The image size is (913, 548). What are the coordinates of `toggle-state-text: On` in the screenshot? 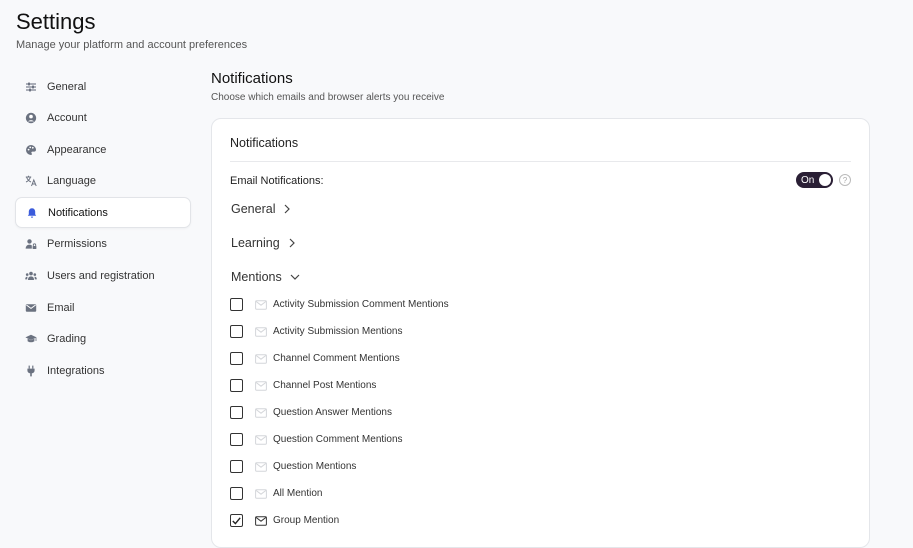 It's located at (808, 180).